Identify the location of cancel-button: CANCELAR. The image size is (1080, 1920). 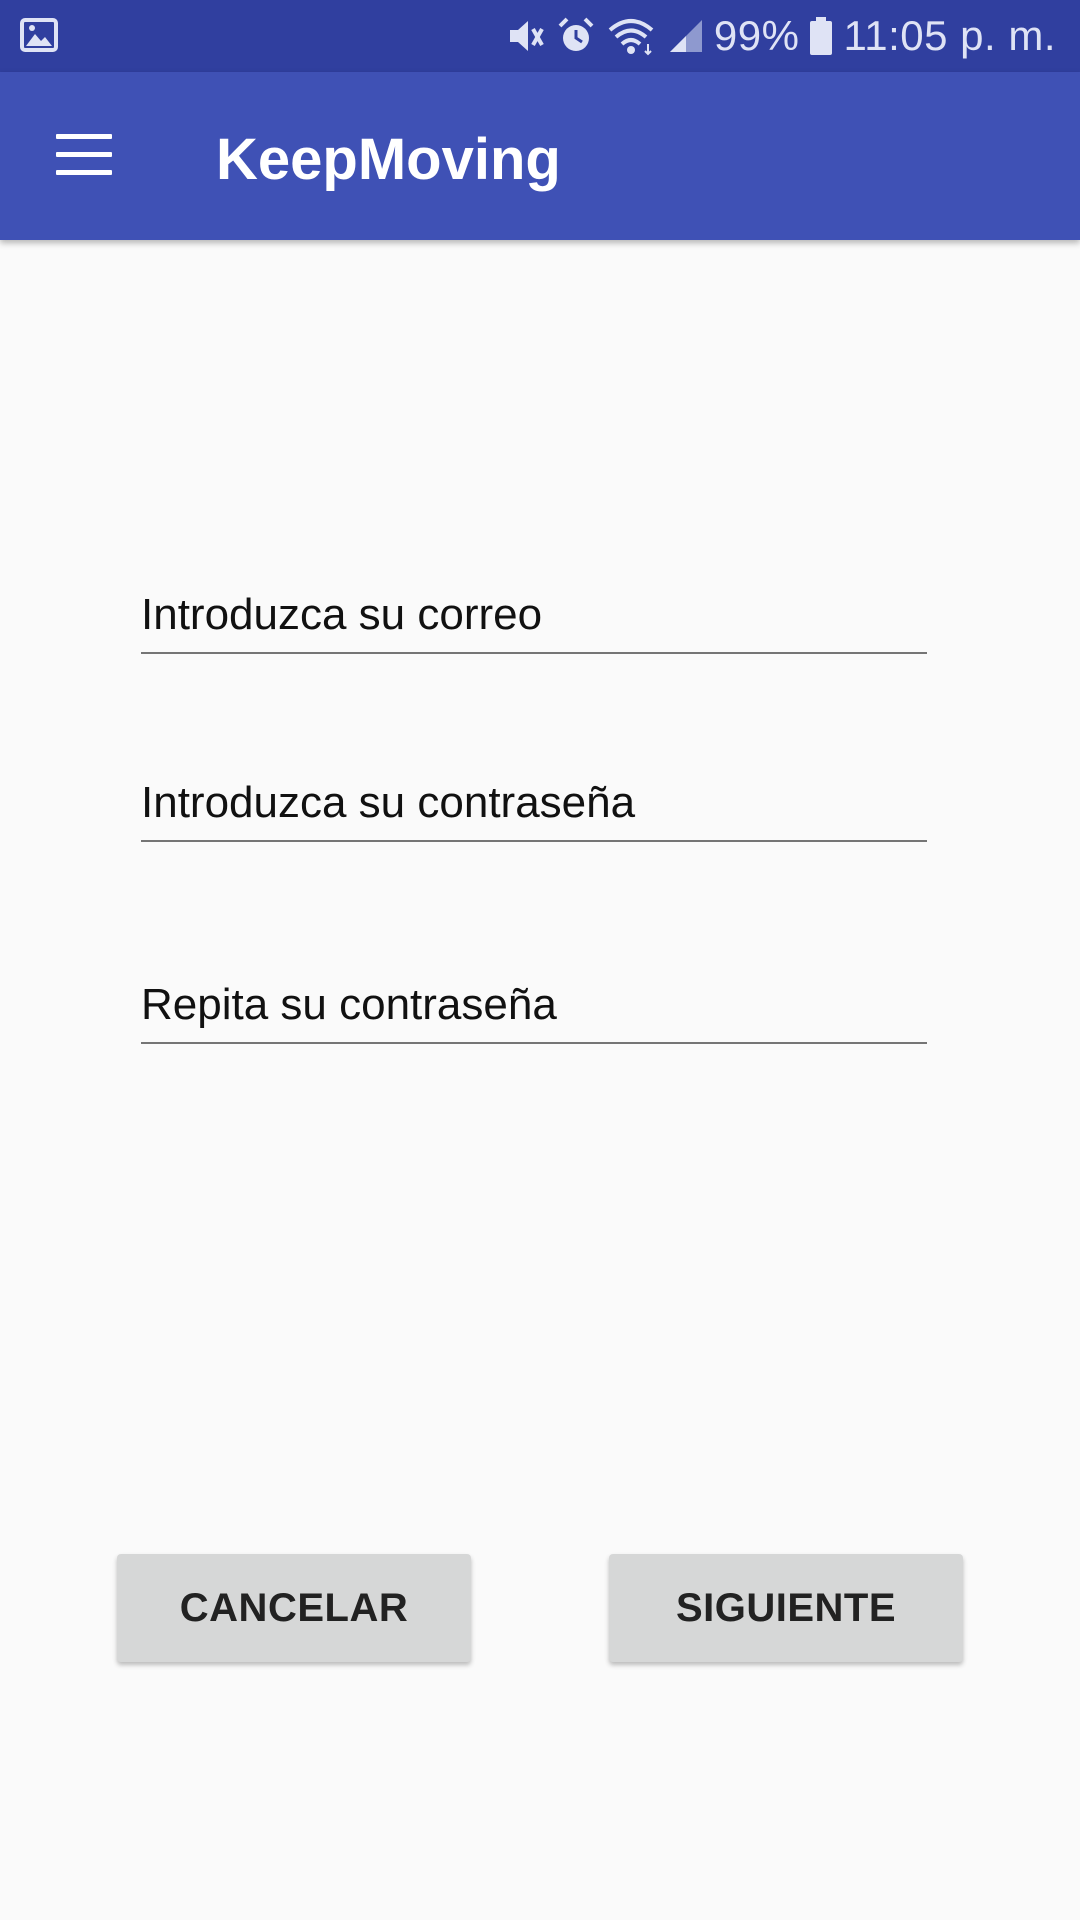
(294, 1608).